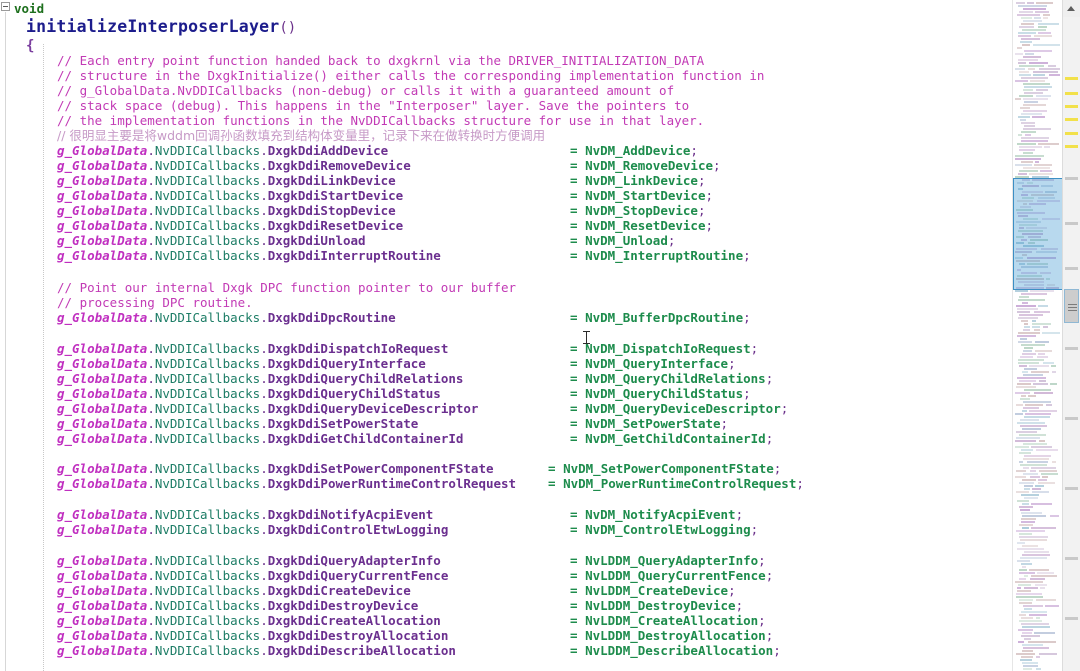 The height and width of the screenshot is (671, 1080). Describe the element at coordinates (634, 150) in the screenshot. I see `assignment-right-hand-side: = NvDM_AddDevice;` at that location.